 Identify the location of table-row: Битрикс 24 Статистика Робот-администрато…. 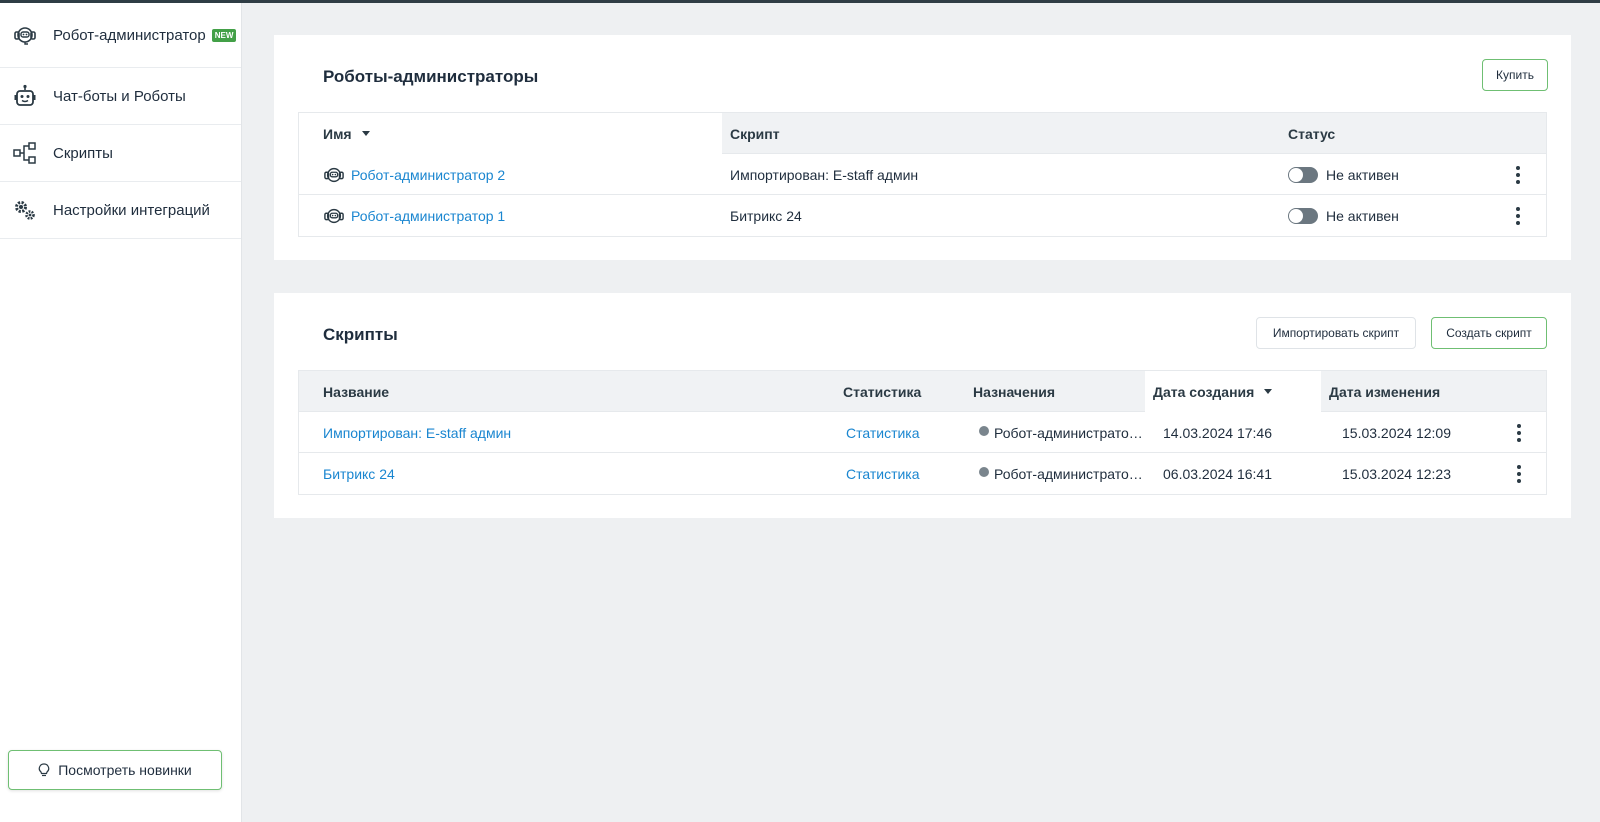
(922, 473).